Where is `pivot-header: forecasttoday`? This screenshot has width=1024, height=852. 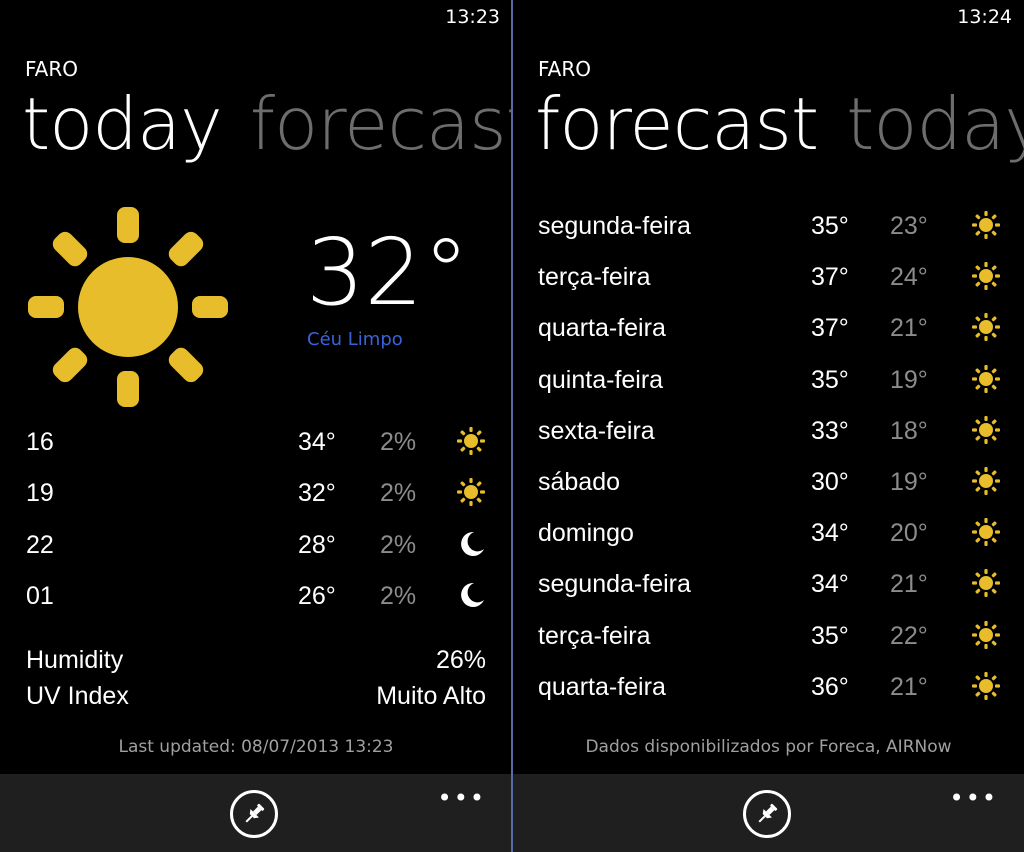 pivot-header: forecasttoday is located at coordinates (779, 124).